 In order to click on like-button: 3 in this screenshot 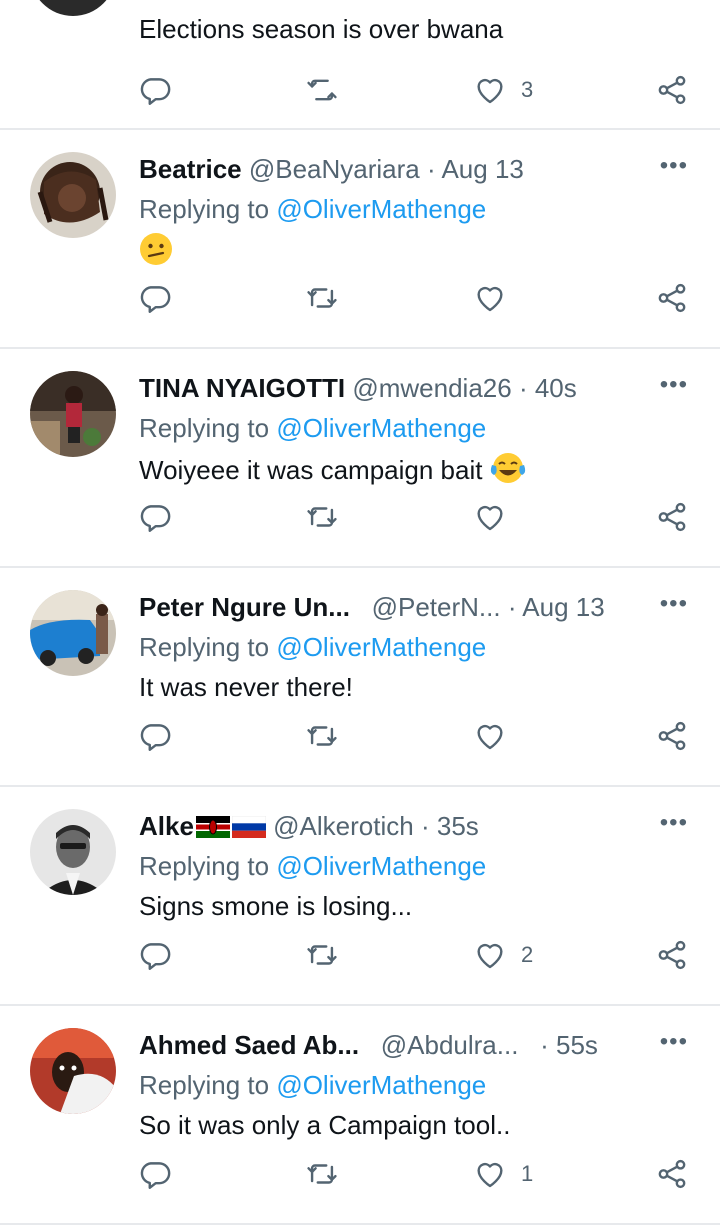, I will do `click(503, 90)`.